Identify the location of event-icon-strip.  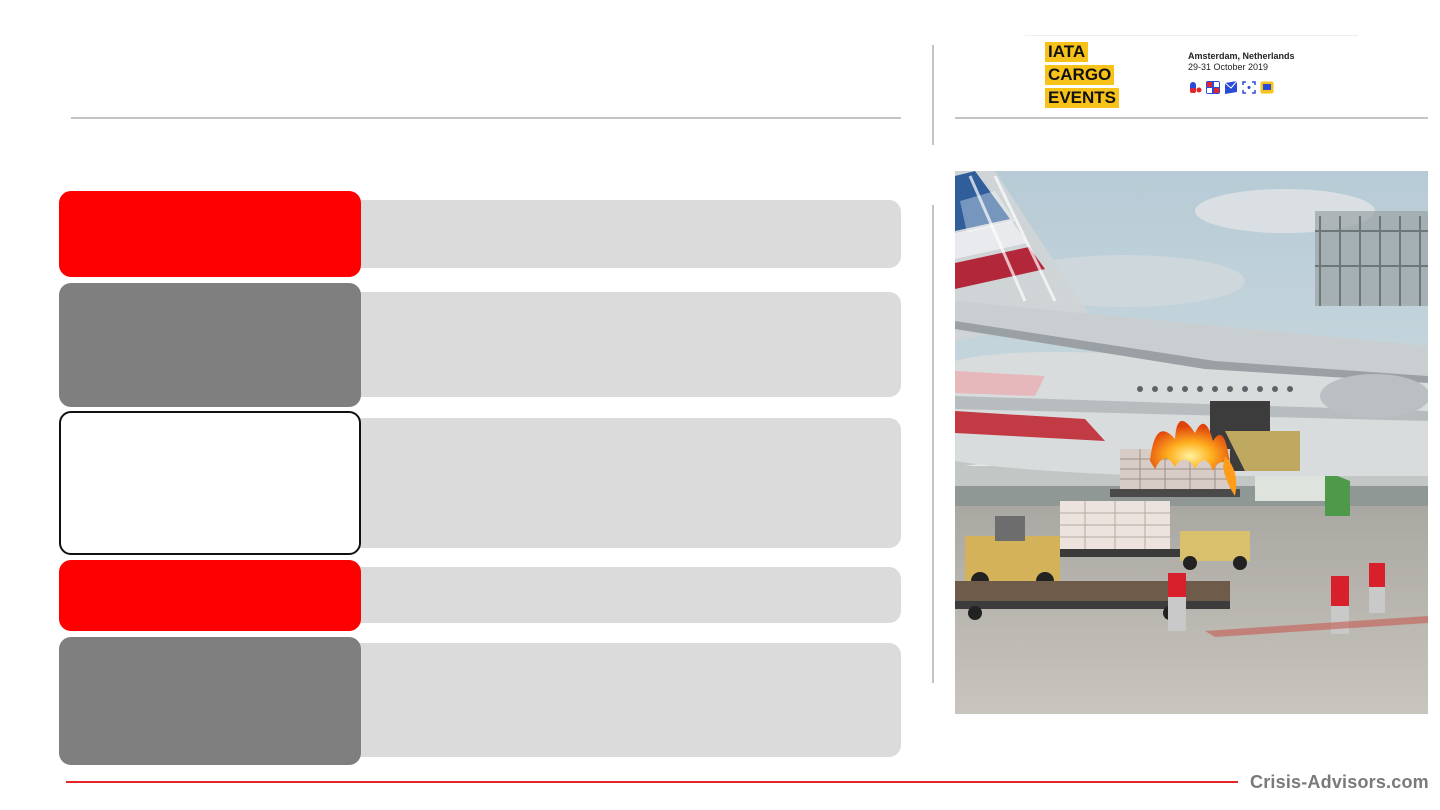
(1231, 87).